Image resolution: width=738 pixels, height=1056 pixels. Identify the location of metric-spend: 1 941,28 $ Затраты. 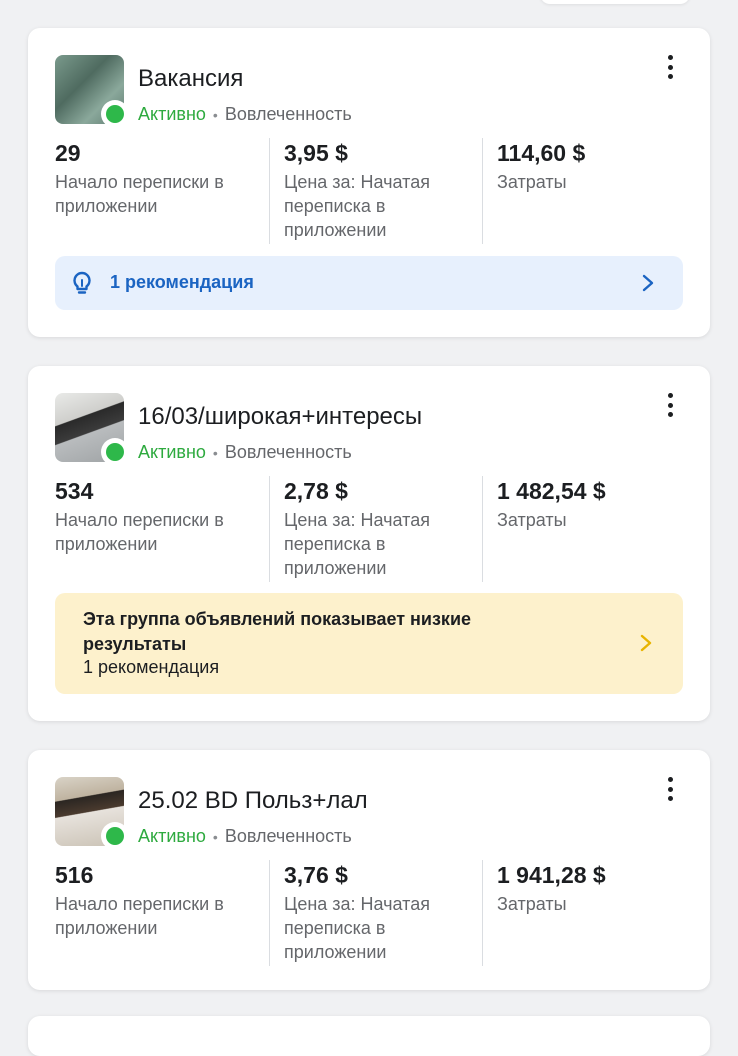
(589, 913).